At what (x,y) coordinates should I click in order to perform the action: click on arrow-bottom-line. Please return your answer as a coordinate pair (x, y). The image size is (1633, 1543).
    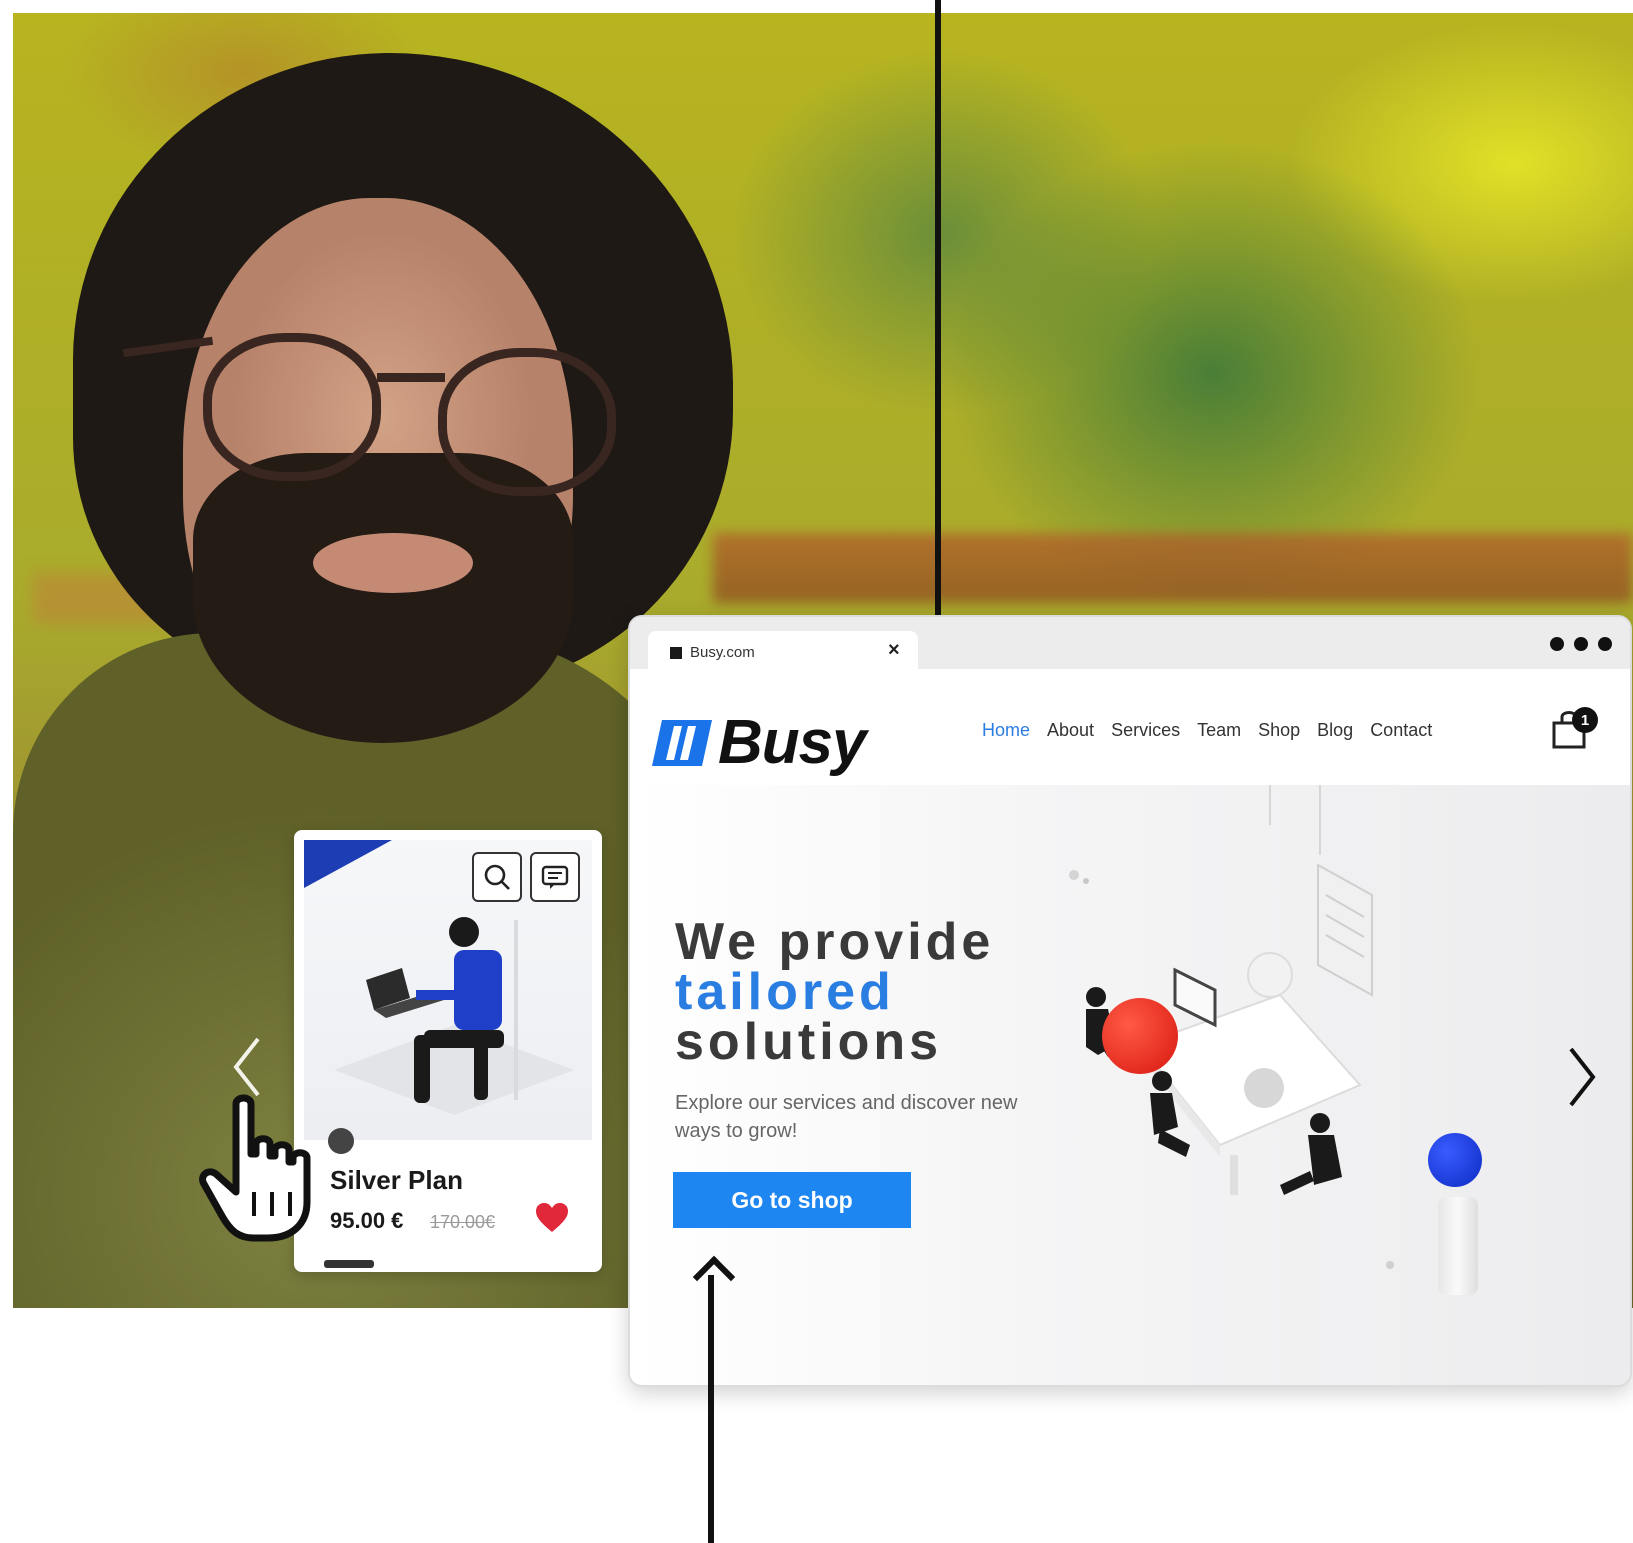
    Looking at the image, I should click on (711, 1409).